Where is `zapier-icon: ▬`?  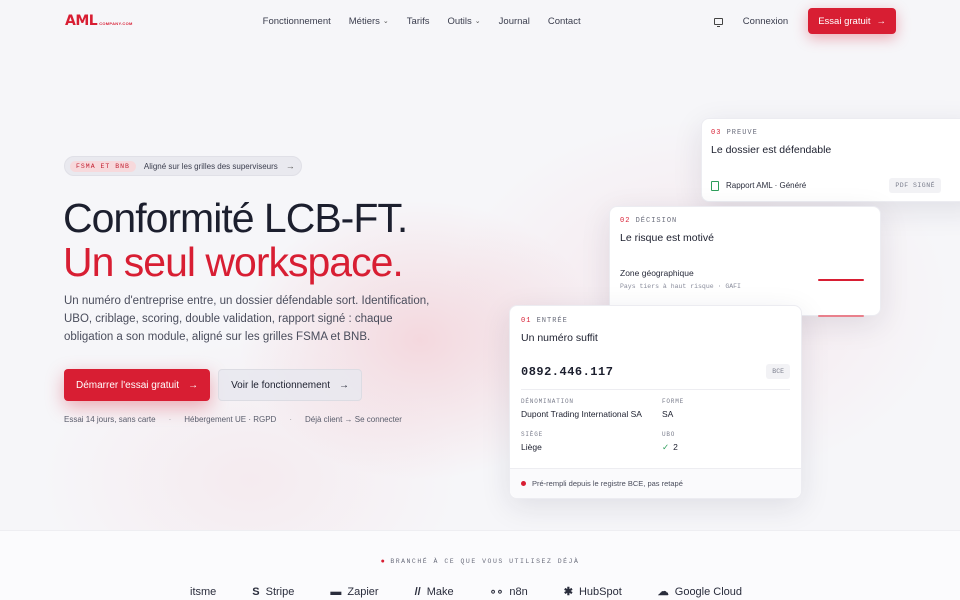 zapier-icon: ▬ is located at coordinates (336, 591).